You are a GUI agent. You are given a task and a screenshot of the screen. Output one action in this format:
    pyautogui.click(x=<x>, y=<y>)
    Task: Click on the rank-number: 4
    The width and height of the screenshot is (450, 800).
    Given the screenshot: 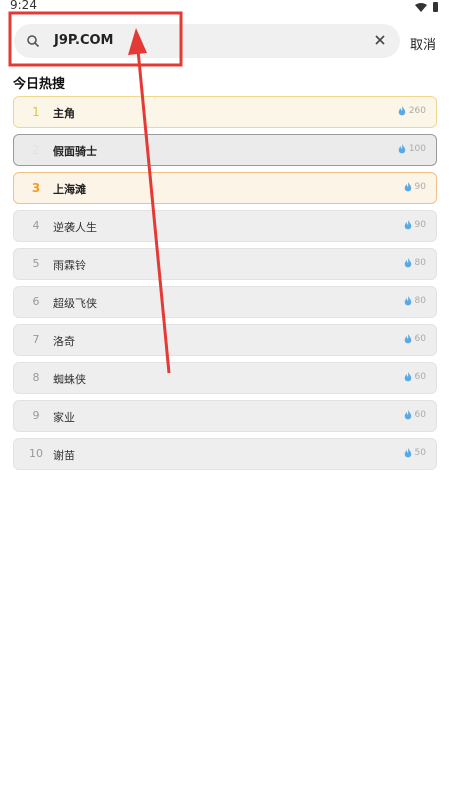 What is the action you would take?
    pyautogui.click(x=36, y=225)
    